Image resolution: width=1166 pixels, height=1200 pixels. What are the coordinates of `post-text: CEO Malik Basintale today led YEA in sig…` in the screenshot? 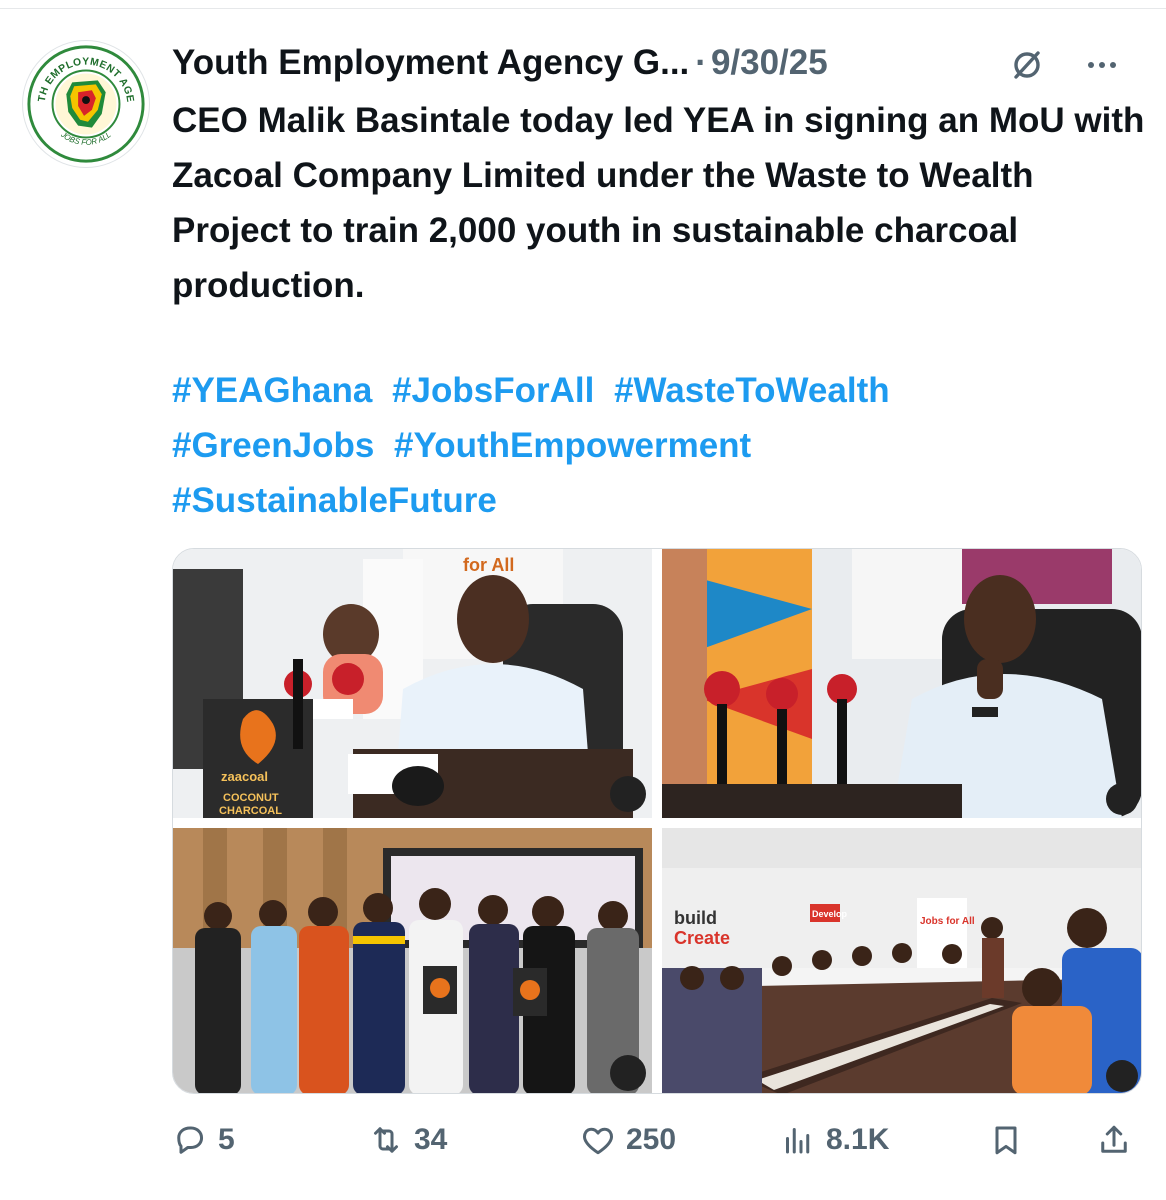 It's located at (658, 203).